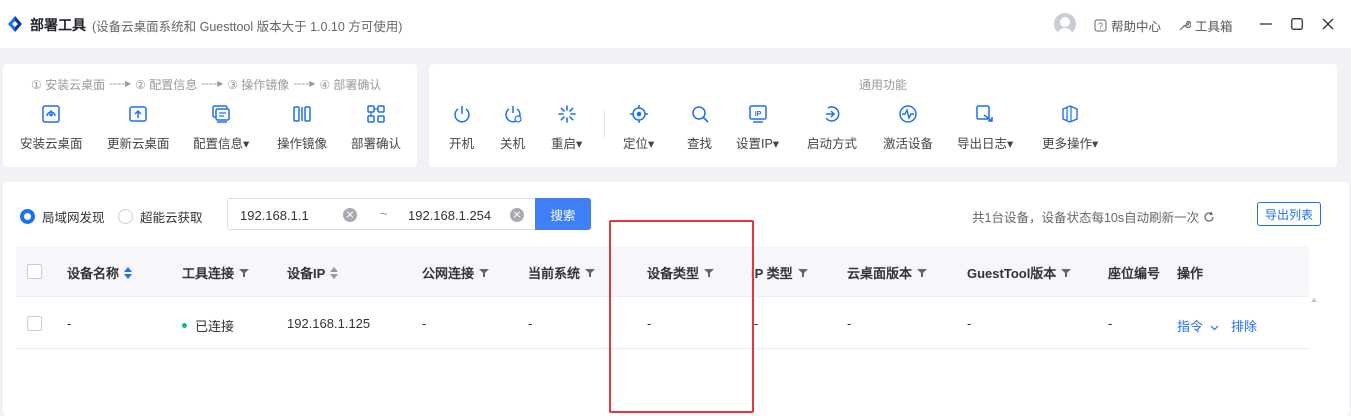 The height and width of the screenshot is (416, 1351). Describe the element at coordinates (513, 144) in the screenshot. I see `tool-label: 关机` at that location.